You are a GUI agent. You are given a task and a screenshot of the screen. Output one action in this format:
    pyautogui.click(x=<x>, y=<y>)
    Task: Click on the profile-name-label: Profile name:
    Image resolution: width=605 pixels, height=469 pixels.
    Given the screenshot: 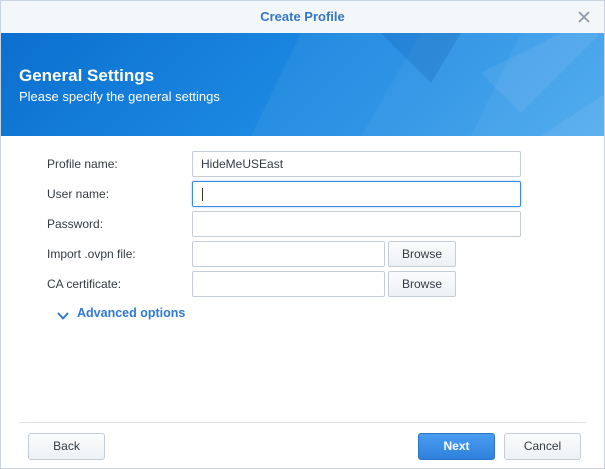 What is the action you would take?
    pyautogui.click(x=82, y=164)
    